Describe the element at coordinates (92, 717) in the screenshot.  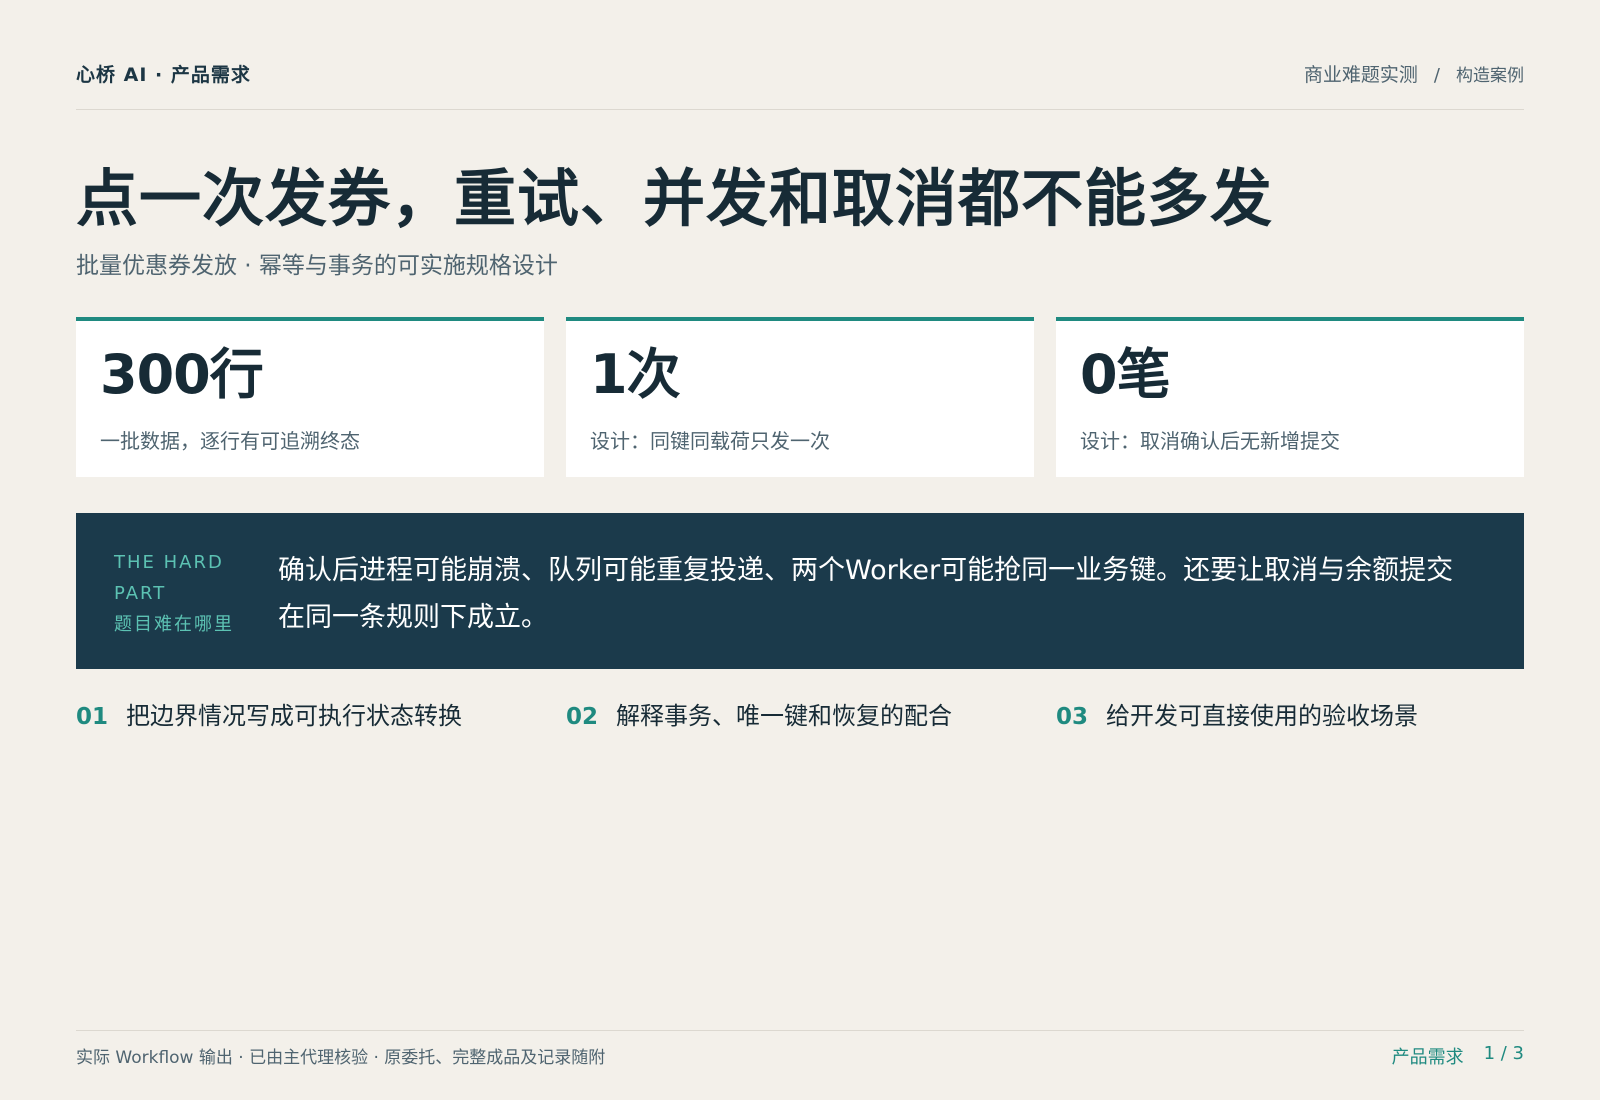
I see `point-number: 01` at that location.